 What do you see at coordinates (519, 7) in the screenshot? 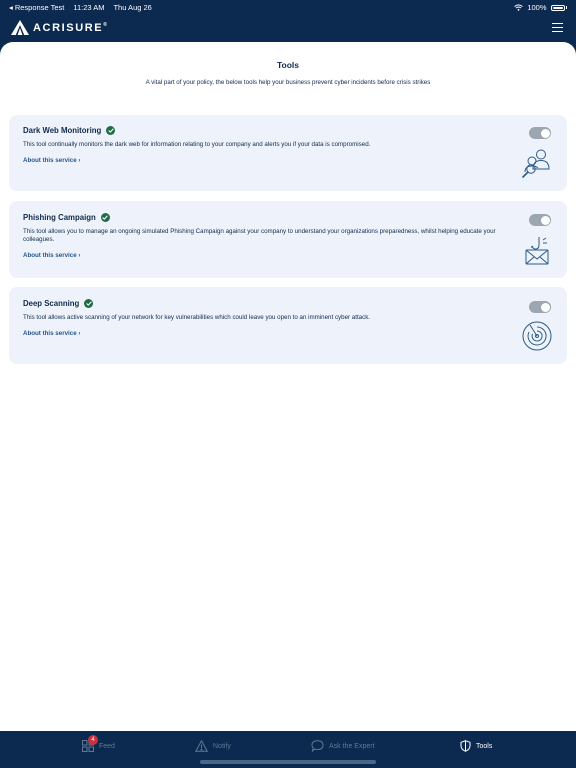
I see `wifi-icon` at bounding box center [519, 7].